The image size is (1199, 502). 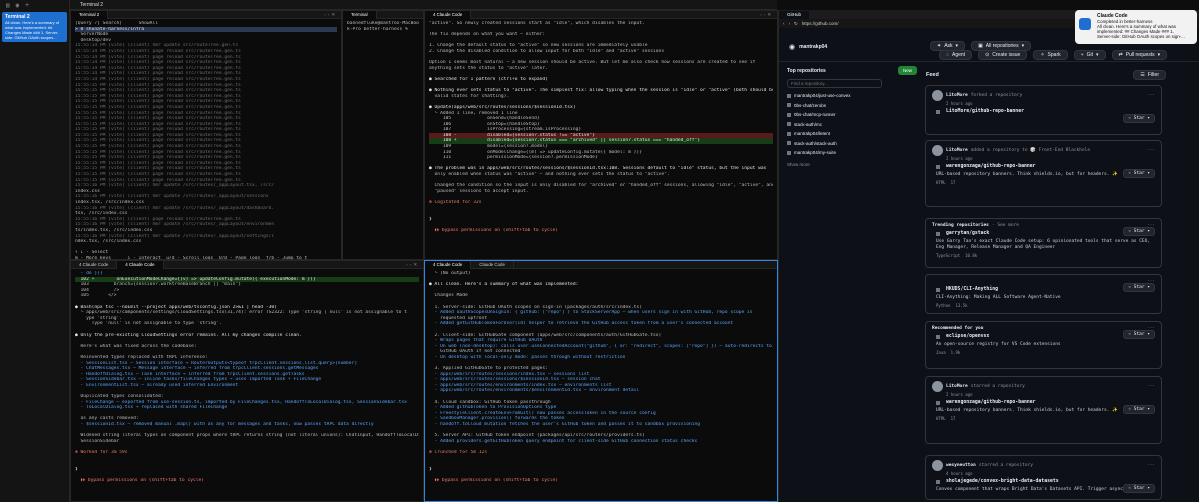 What do you see at coordinates (985, 111) in the screenshot?
I see `feed-repo: LitoMore/github-repo-banner` at bounding box center [985, 111].